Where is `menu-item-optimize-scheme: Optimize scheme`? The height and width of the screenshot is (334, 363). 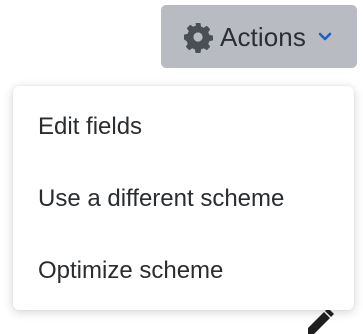
menu-item-optimize-scheme: Optimize scheme is located at coordinates (183, 271).